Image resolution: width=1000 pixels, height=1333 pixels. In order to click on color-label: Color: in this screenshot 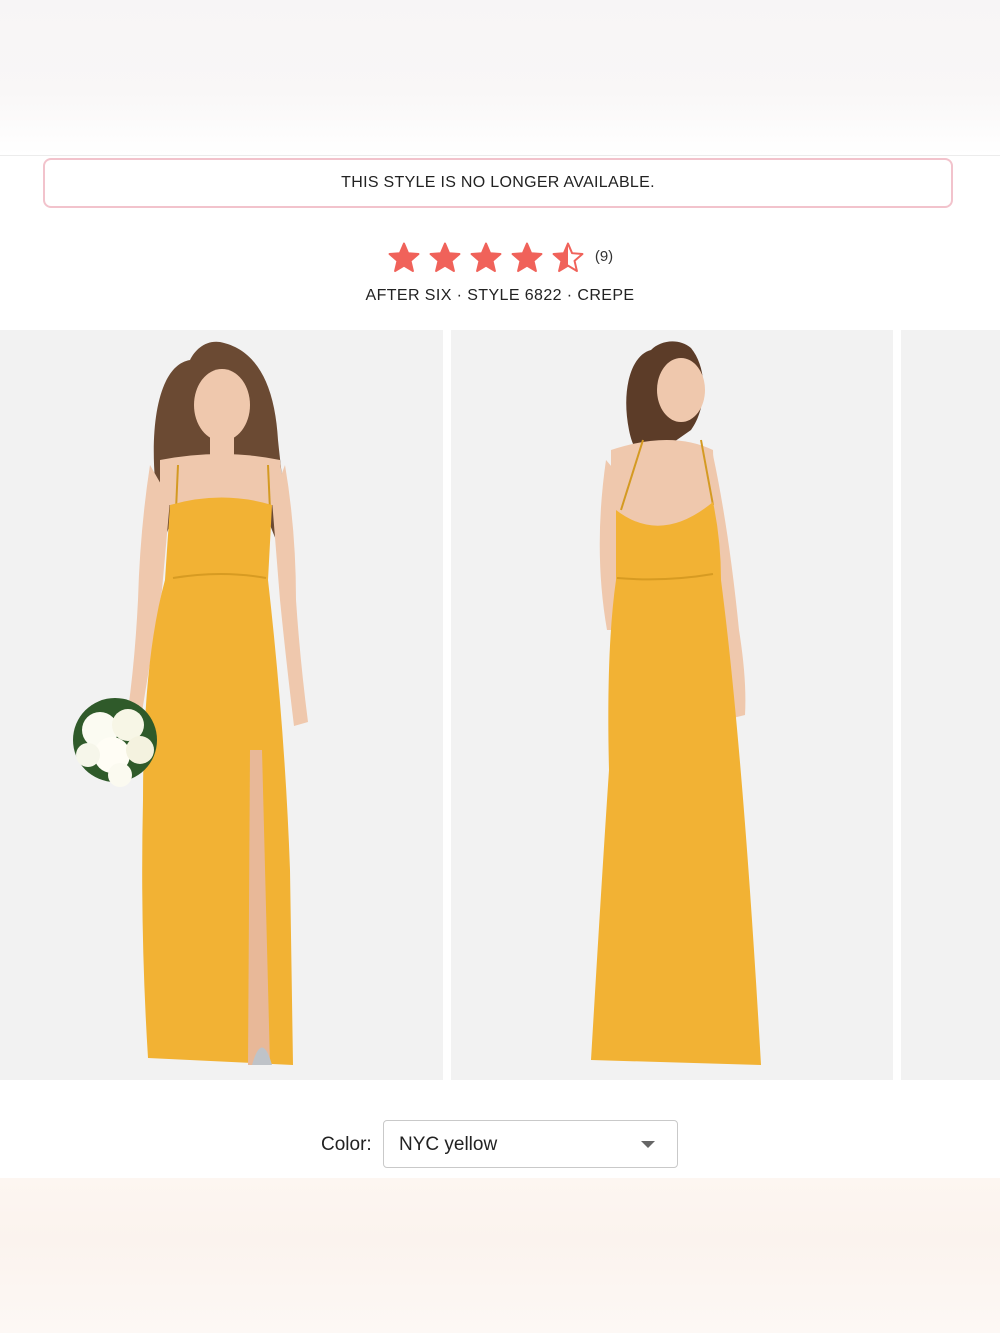, I will do `click(346, 1144)`.